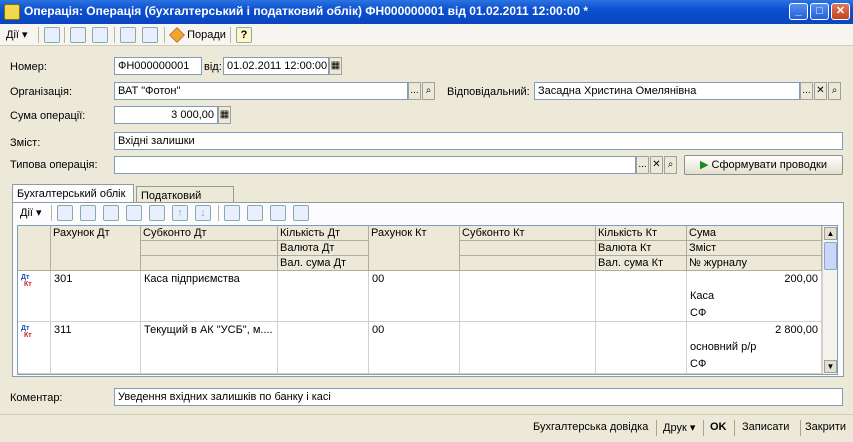 The image size is (853, 442). I want to click on add-row-icon, so click(65, 213).